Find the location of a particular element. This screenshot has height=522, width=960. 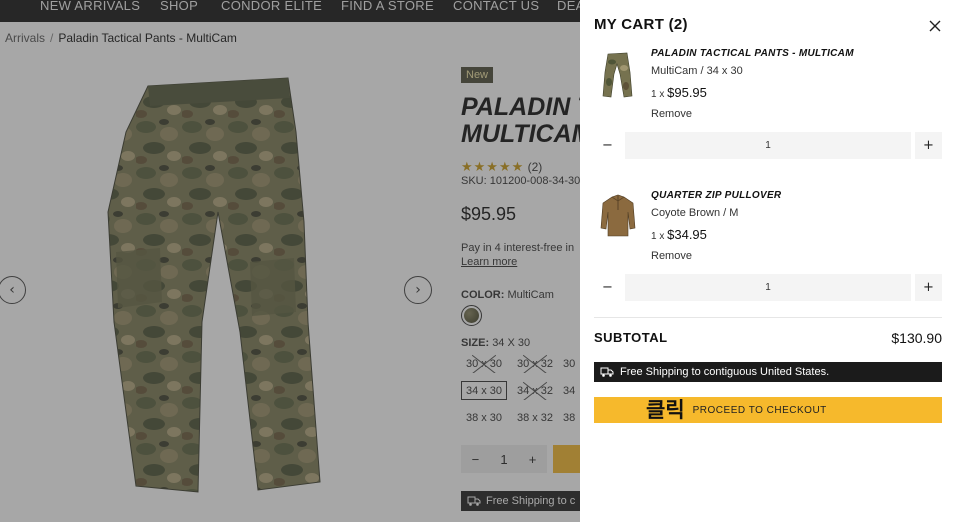

cart-item-name: PALADIN TACTICAL PANTS - MULTICAM is located at coordinates (752, 53).